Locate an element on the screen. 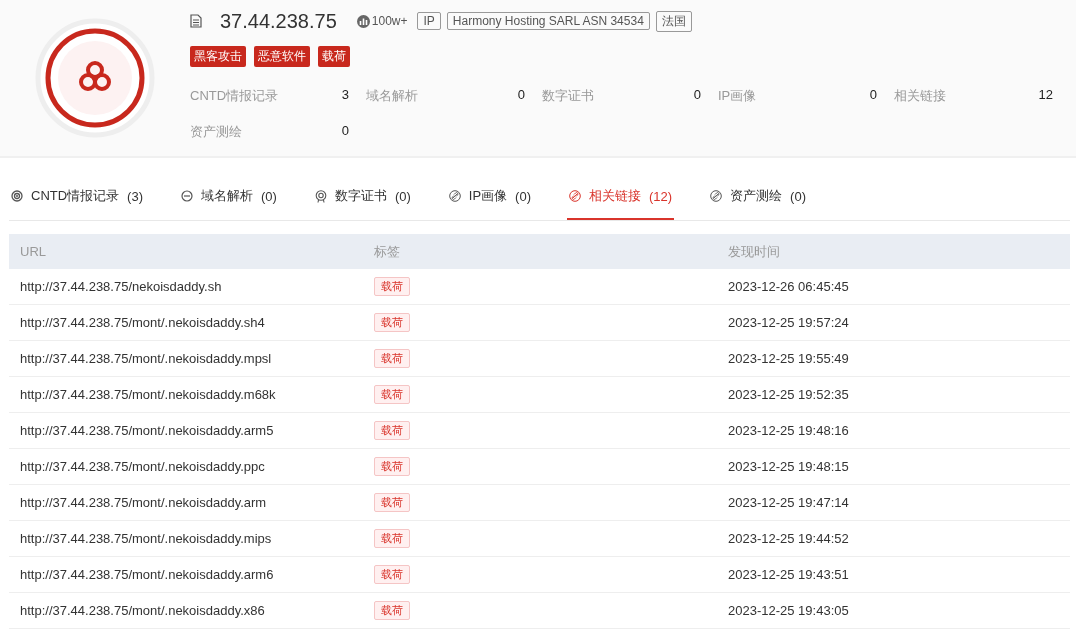  url-cell-text: http://37.44.238.75/mont/.nekoisdaddy.mpsl is located at coordinates (146, 358).